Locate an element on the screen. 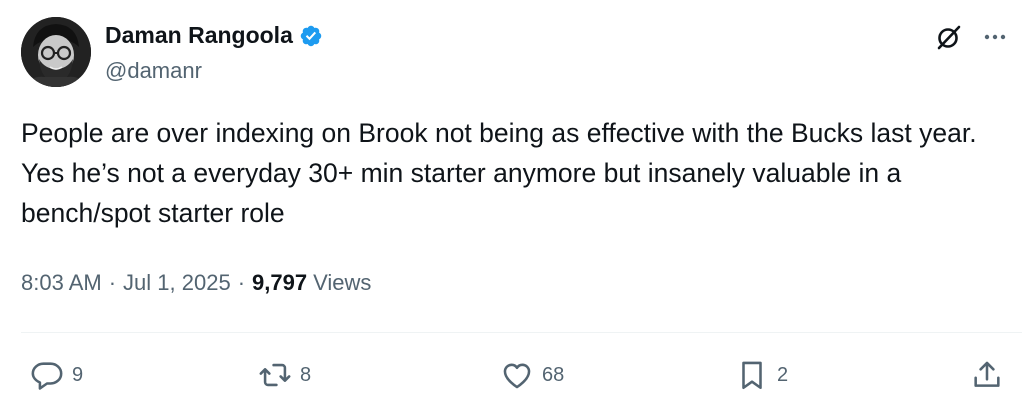 This screenshot has width=1022, height=403. top-actions is located at coordinates (971, 37).